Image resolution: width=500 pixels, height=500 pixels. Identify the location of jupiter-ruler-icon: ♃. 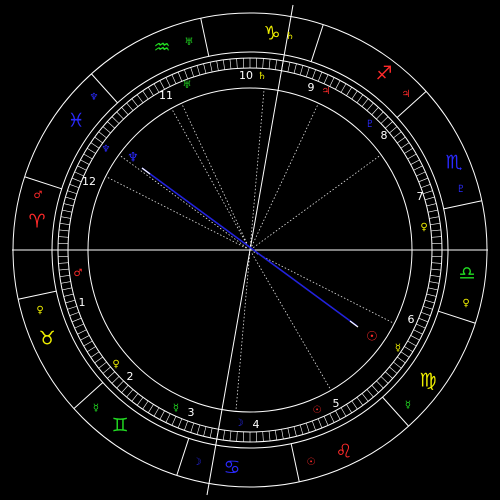
(406, 94).